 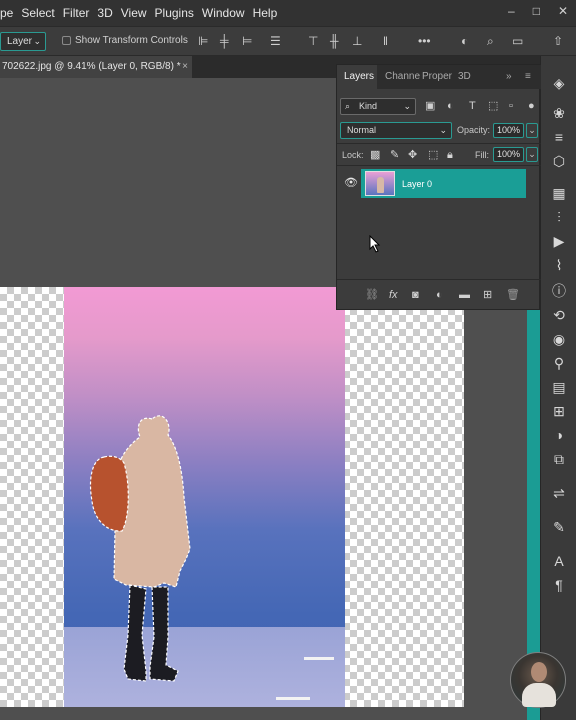 What do you see at coordinates (424, 41) in the screenshot?
I see `more-icon: •••` at bounding box center [424, 41].